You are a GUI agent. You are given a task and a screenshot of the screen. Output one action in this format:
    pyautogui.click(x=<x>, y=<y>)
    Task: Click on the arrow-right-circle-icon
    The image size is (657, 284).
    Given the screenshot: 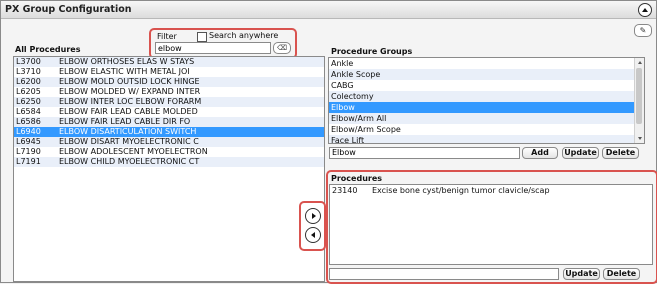 What is the action you would take?
    pyautogui.click(x=313, y=216)
    